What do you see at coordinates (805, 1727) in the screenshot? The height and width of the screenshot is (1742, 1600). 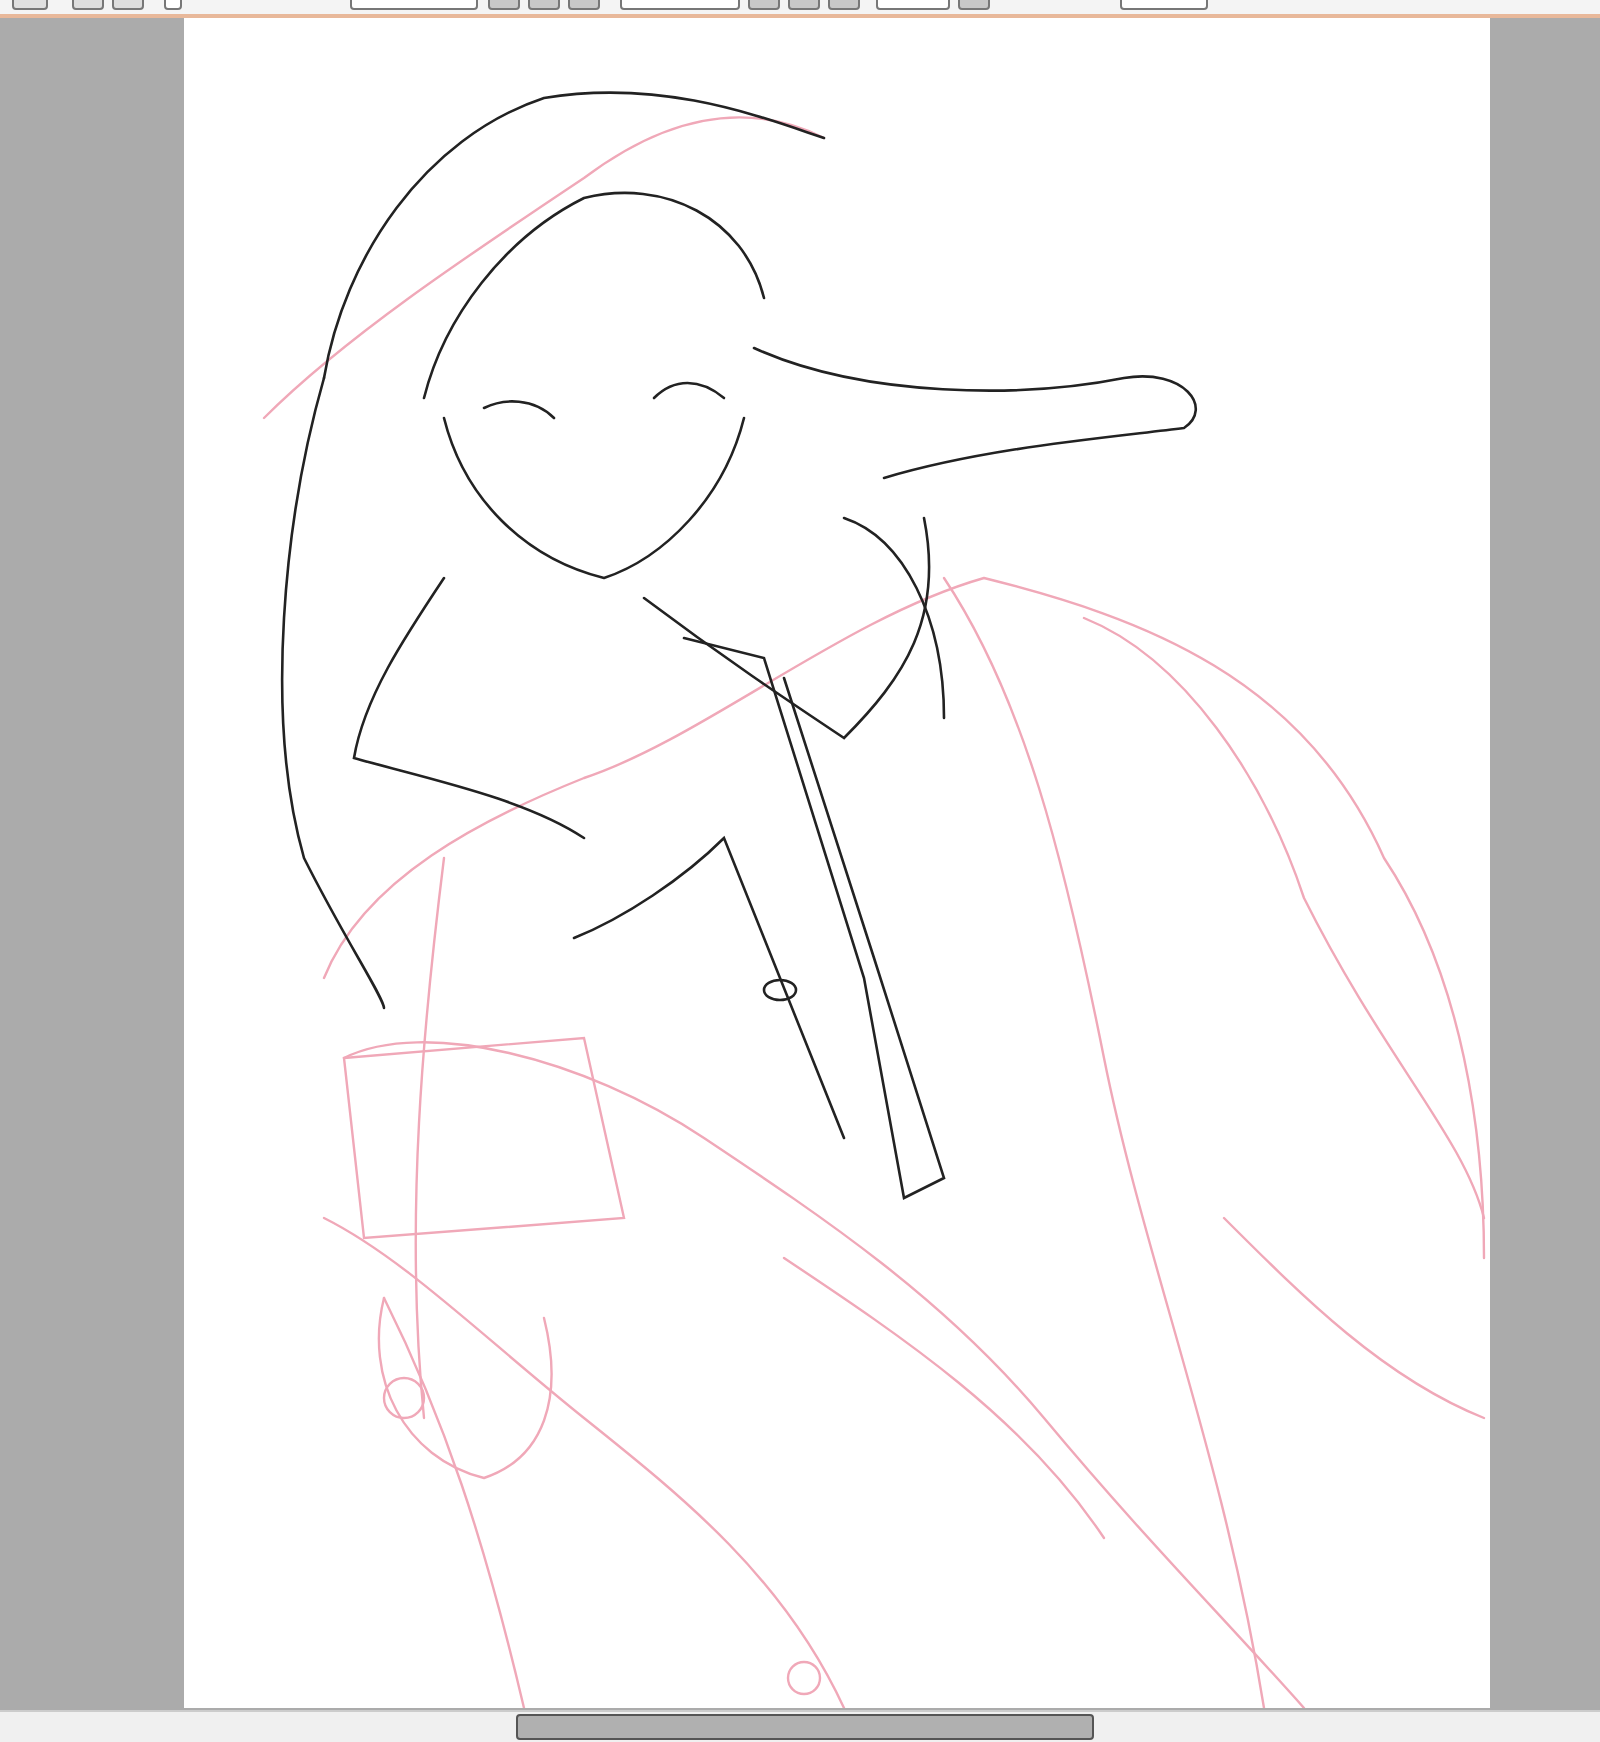 I see `scrollbar-thumb` at bounding box center [805, 1727].